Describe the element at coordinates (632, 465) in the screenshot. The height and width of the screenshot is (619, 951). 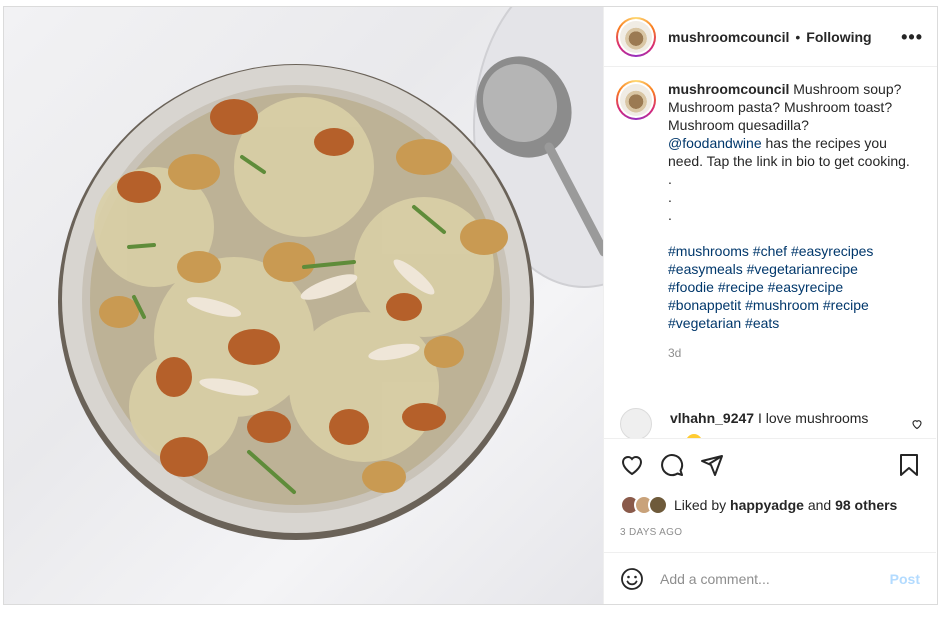
I see `heart-icon` at that location.